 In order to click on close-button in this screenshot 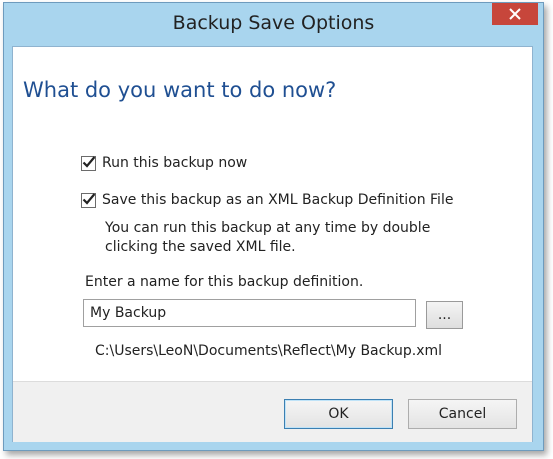, I will do `click(515, 14)`.